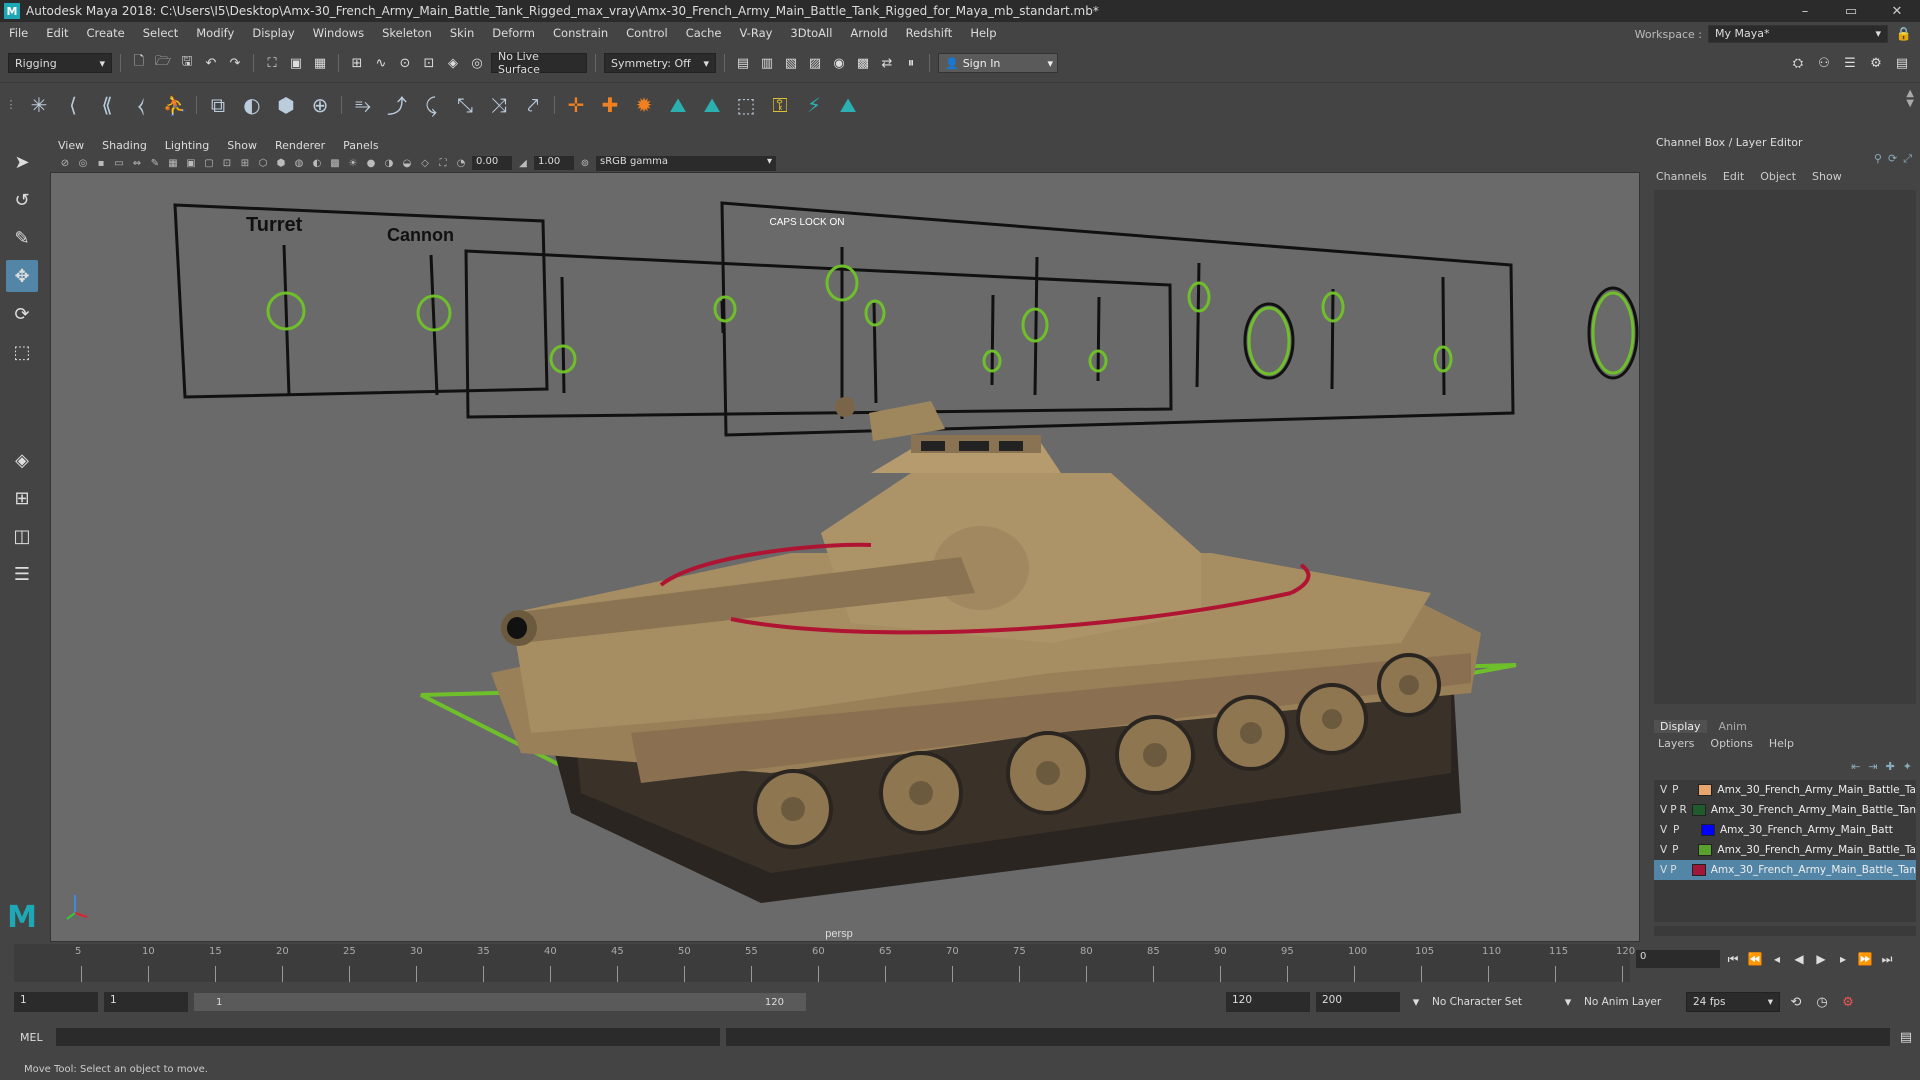 The image size is (1920, 1080). Describe the element at coordinates (755, 33) in the screenshot. I see `menu-vray: V-Ray` at that location.